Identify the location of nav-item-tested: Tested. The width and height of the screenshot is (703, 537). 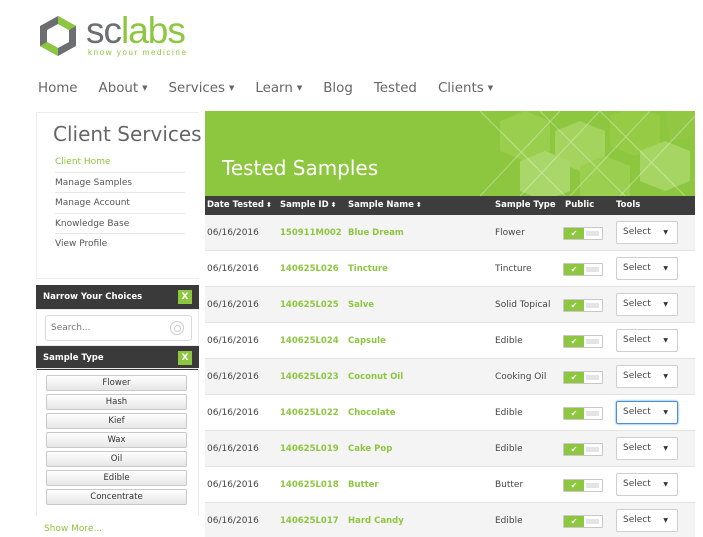
(395, 91).